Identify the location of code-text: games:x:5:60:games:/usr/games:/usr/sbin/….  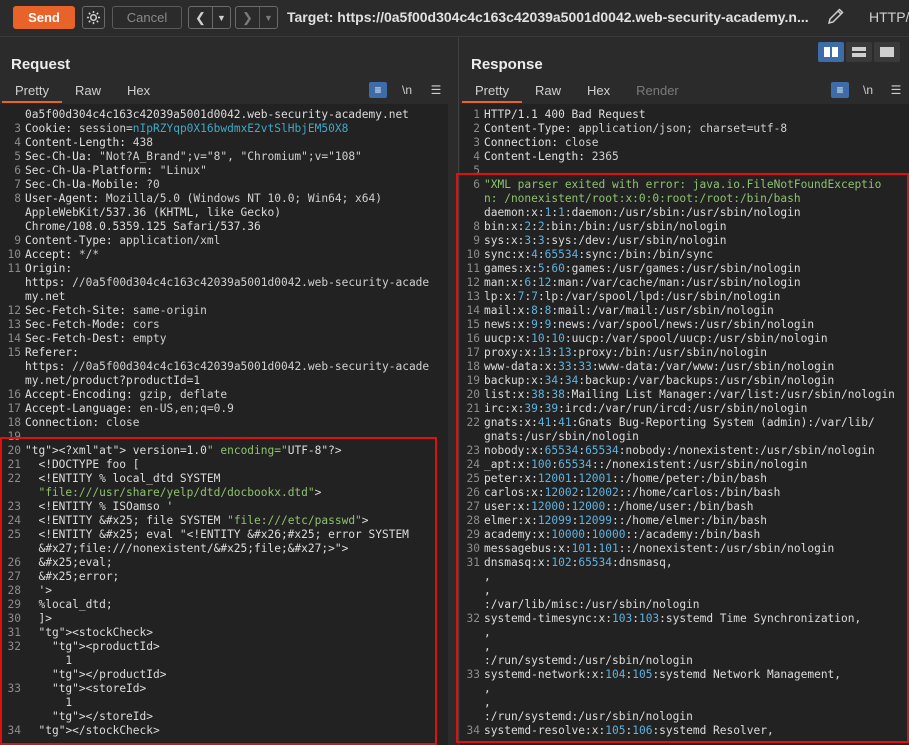
(642, 268).